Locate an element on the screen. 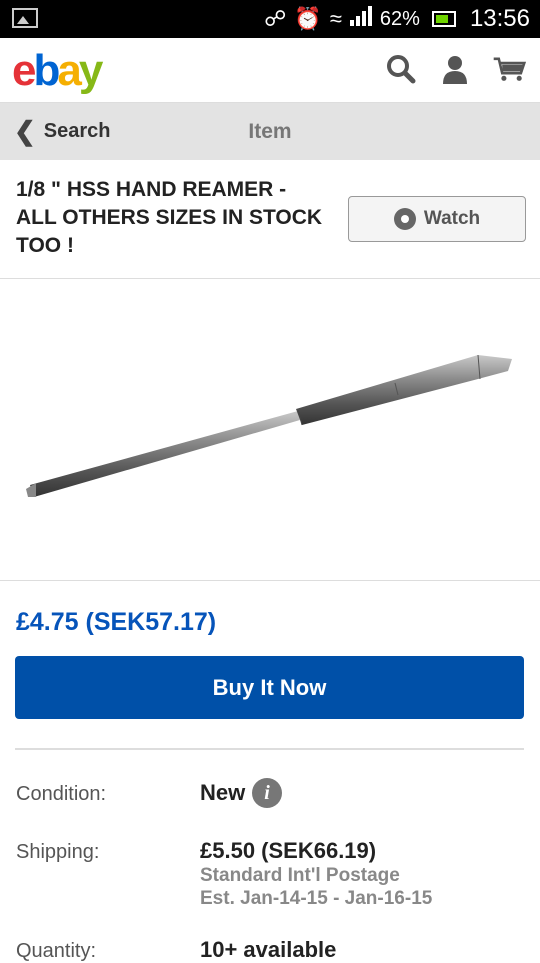 The image size is (540, 963). quantity-available: 10+ available is located at coordinates (268, 949).